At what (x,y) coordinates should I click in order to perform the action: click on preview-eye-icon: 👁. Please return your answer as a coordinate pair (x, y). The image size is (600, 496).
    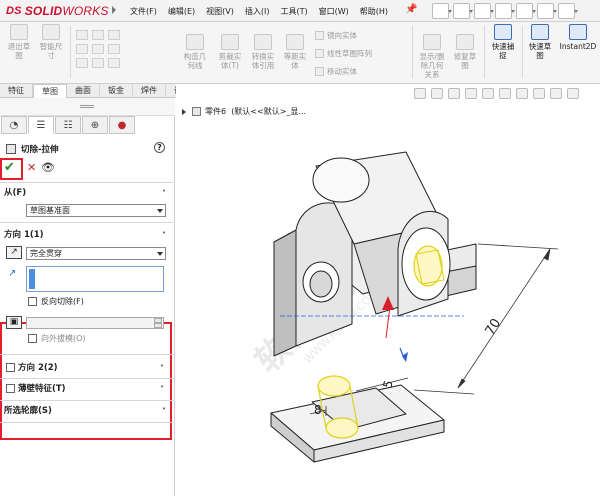
    Looking at the image, I should click on (48, 167).